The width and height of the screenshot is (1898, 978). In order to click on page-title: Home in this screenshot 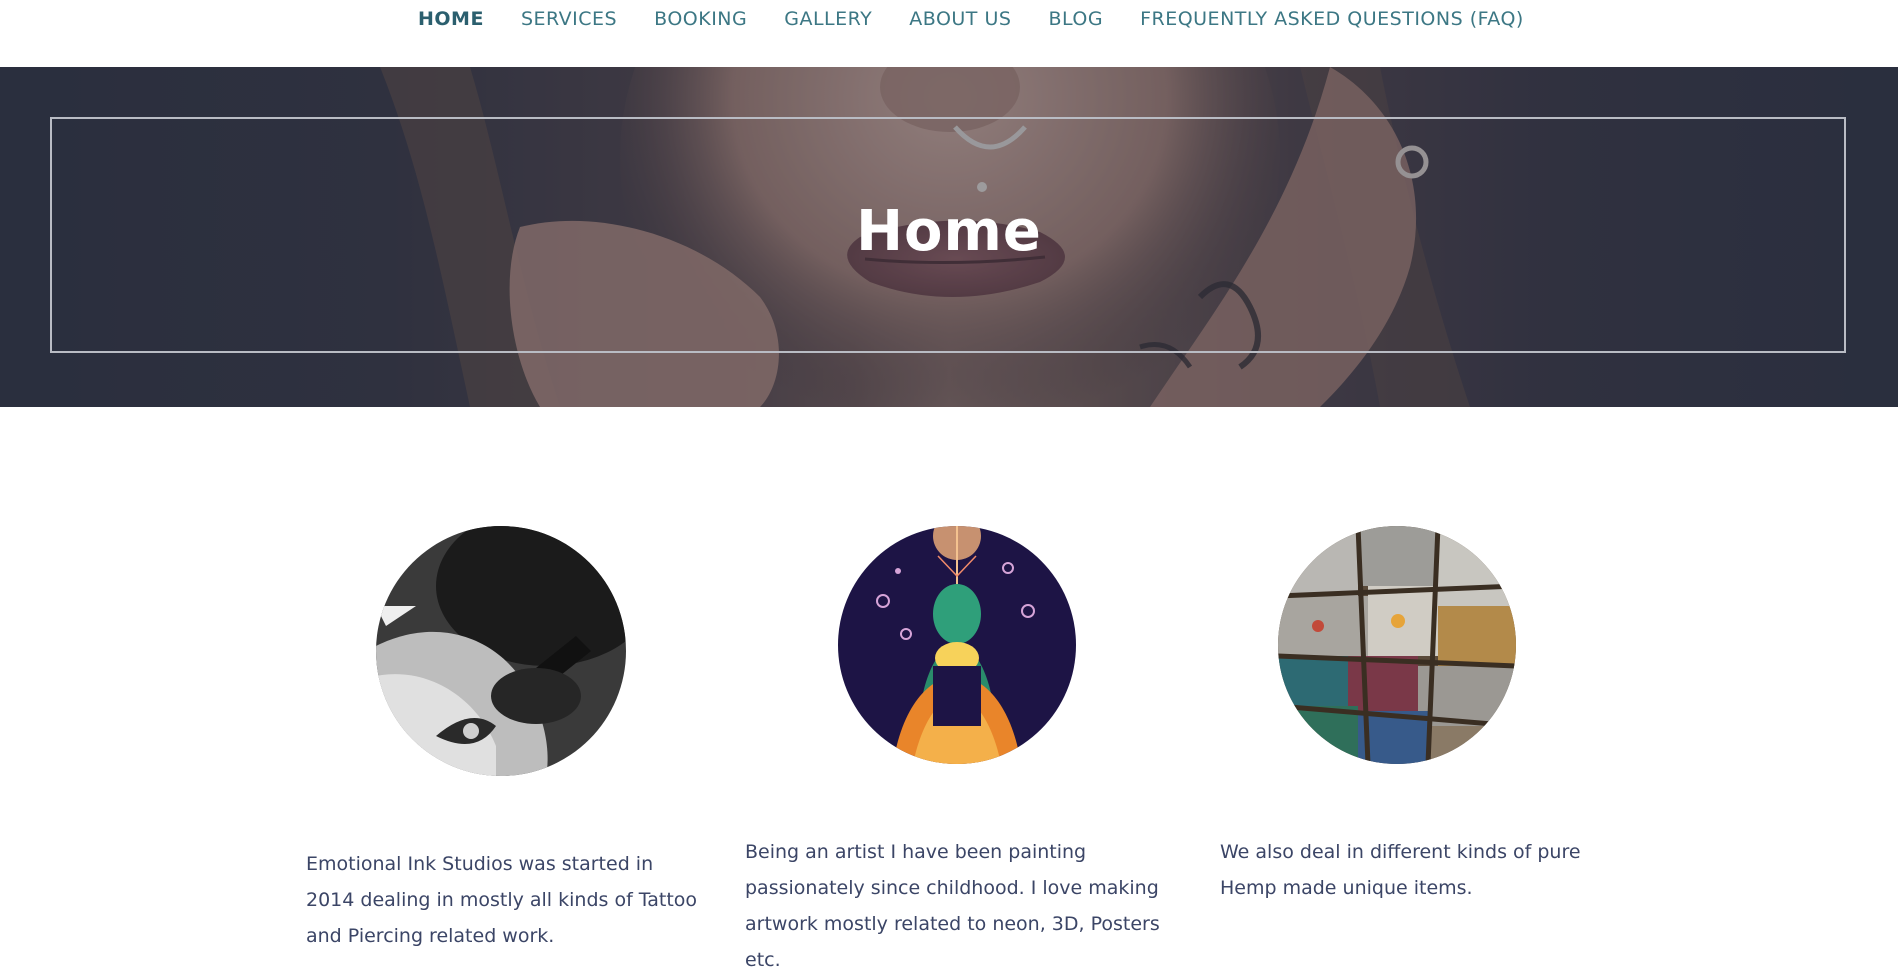, I will do `click(949, 231)`.